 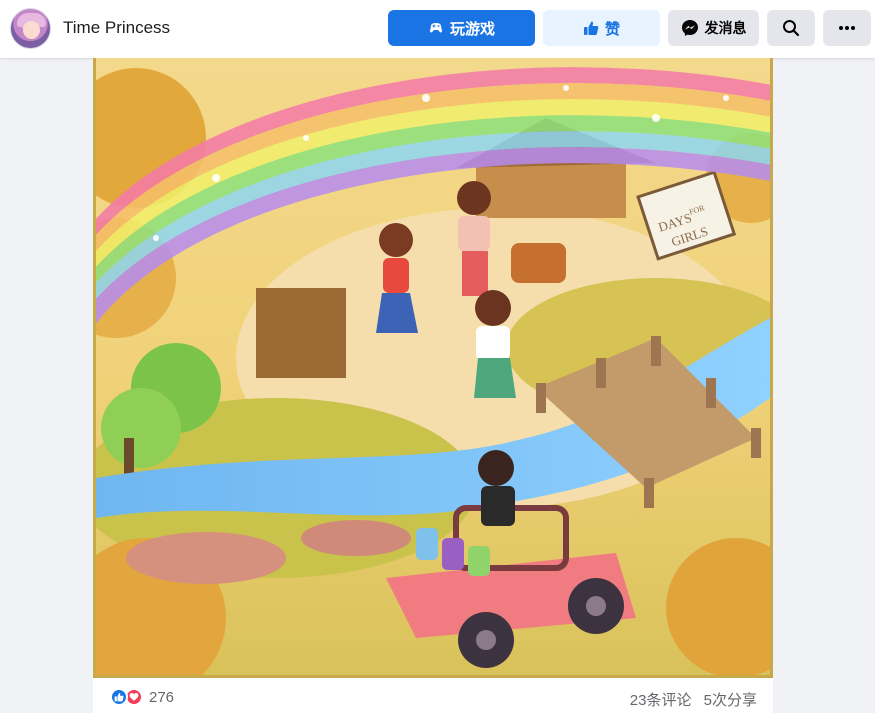 I want to click on search-button, so click(x=791, y=28).